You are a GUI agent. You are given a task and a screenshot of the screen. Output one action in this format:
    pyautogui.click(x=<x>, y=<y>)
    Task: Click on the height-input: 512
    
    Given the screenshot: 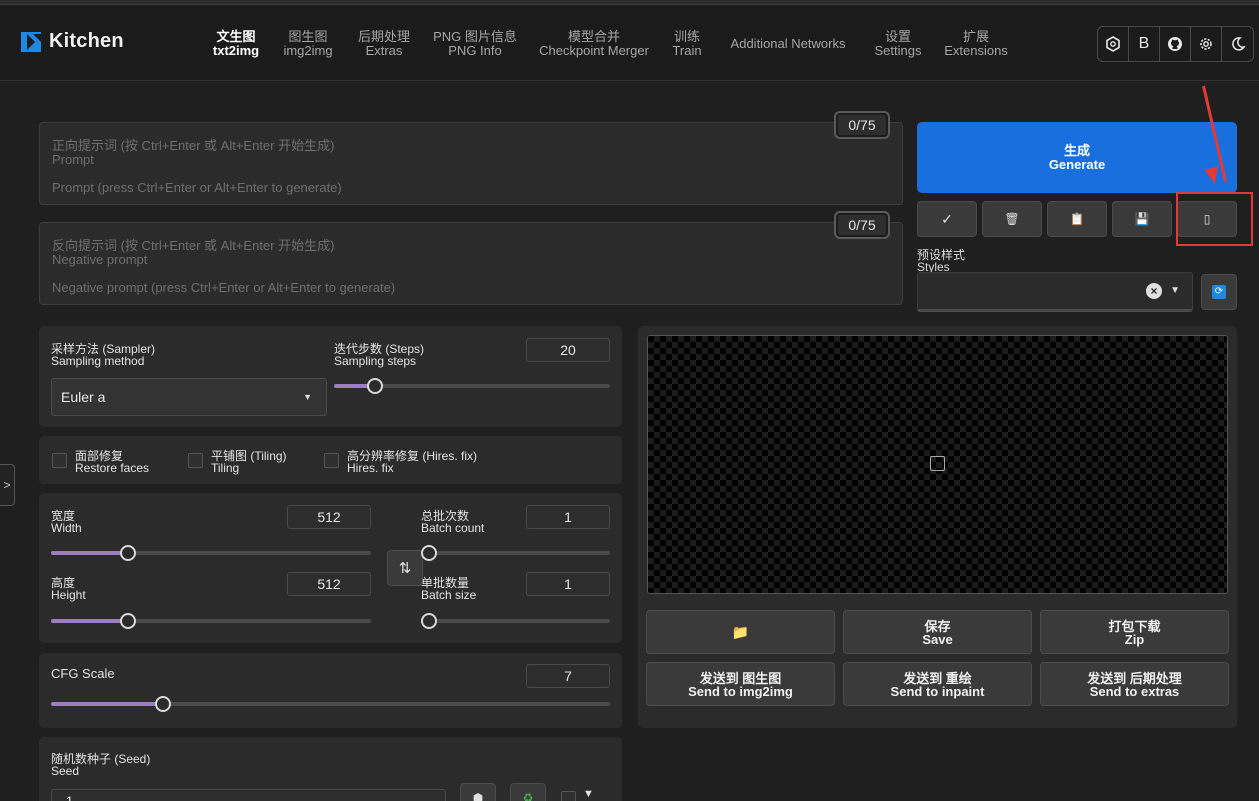 What is the action you would take?
    pyautogui.click(x=329, y=584)
    